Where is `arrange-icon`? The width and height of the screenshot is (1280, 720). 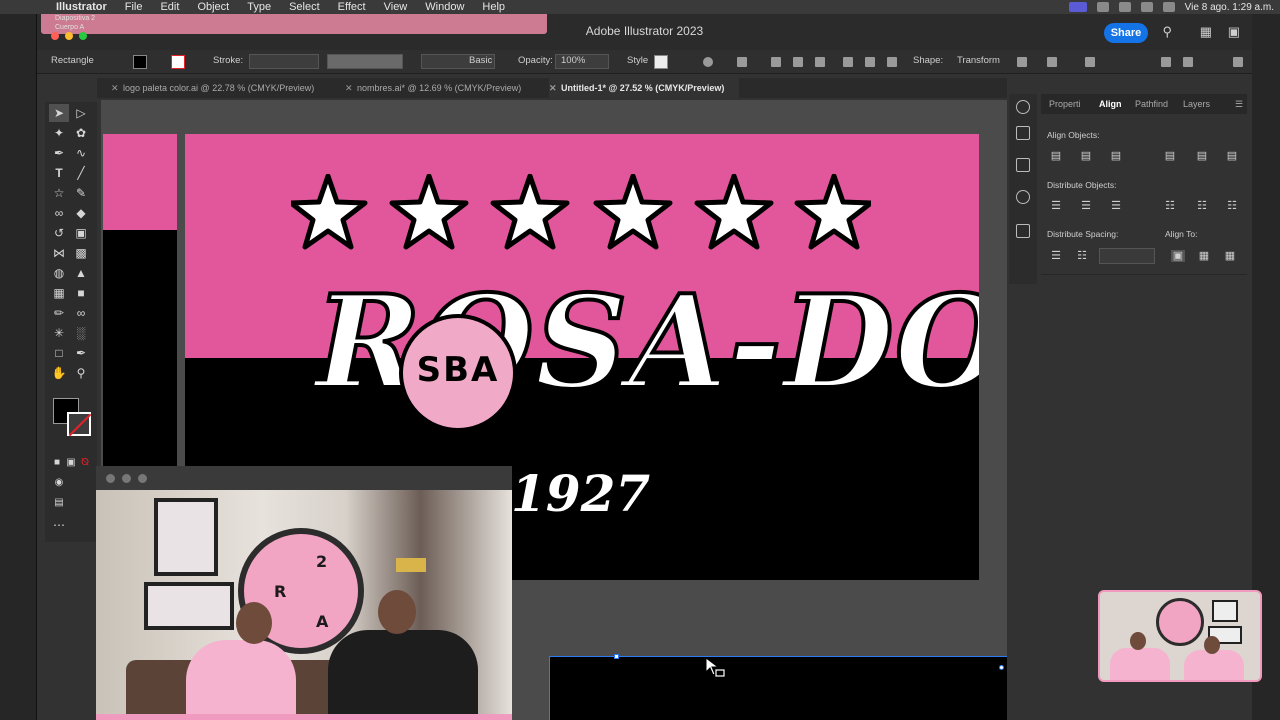
arrange-icon is located at coordinates (1052, 62).